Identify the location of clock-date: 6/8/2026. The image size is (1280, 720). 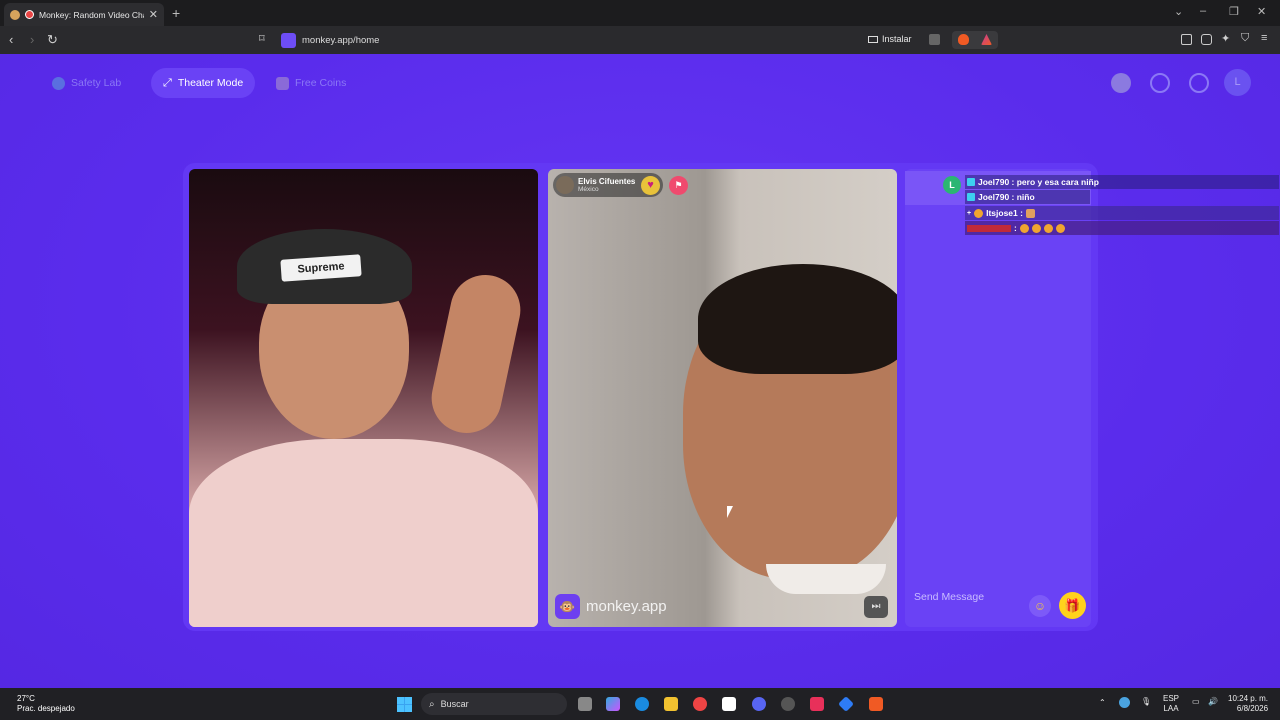
(1252, 708).